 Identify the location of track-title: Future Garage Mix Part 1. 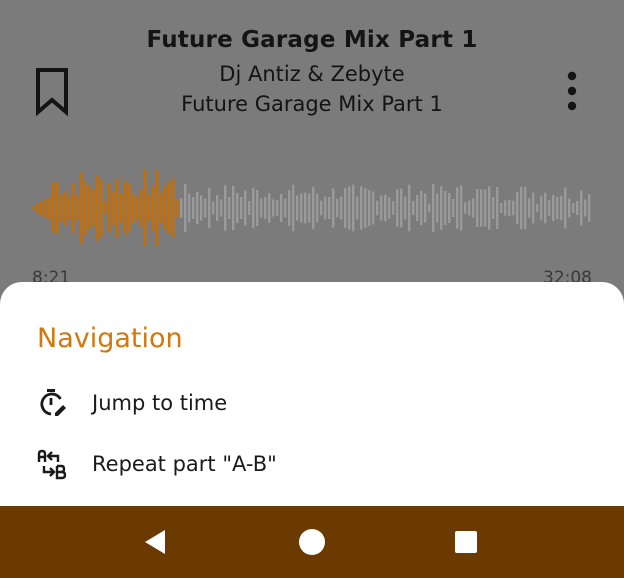
(312, 40).